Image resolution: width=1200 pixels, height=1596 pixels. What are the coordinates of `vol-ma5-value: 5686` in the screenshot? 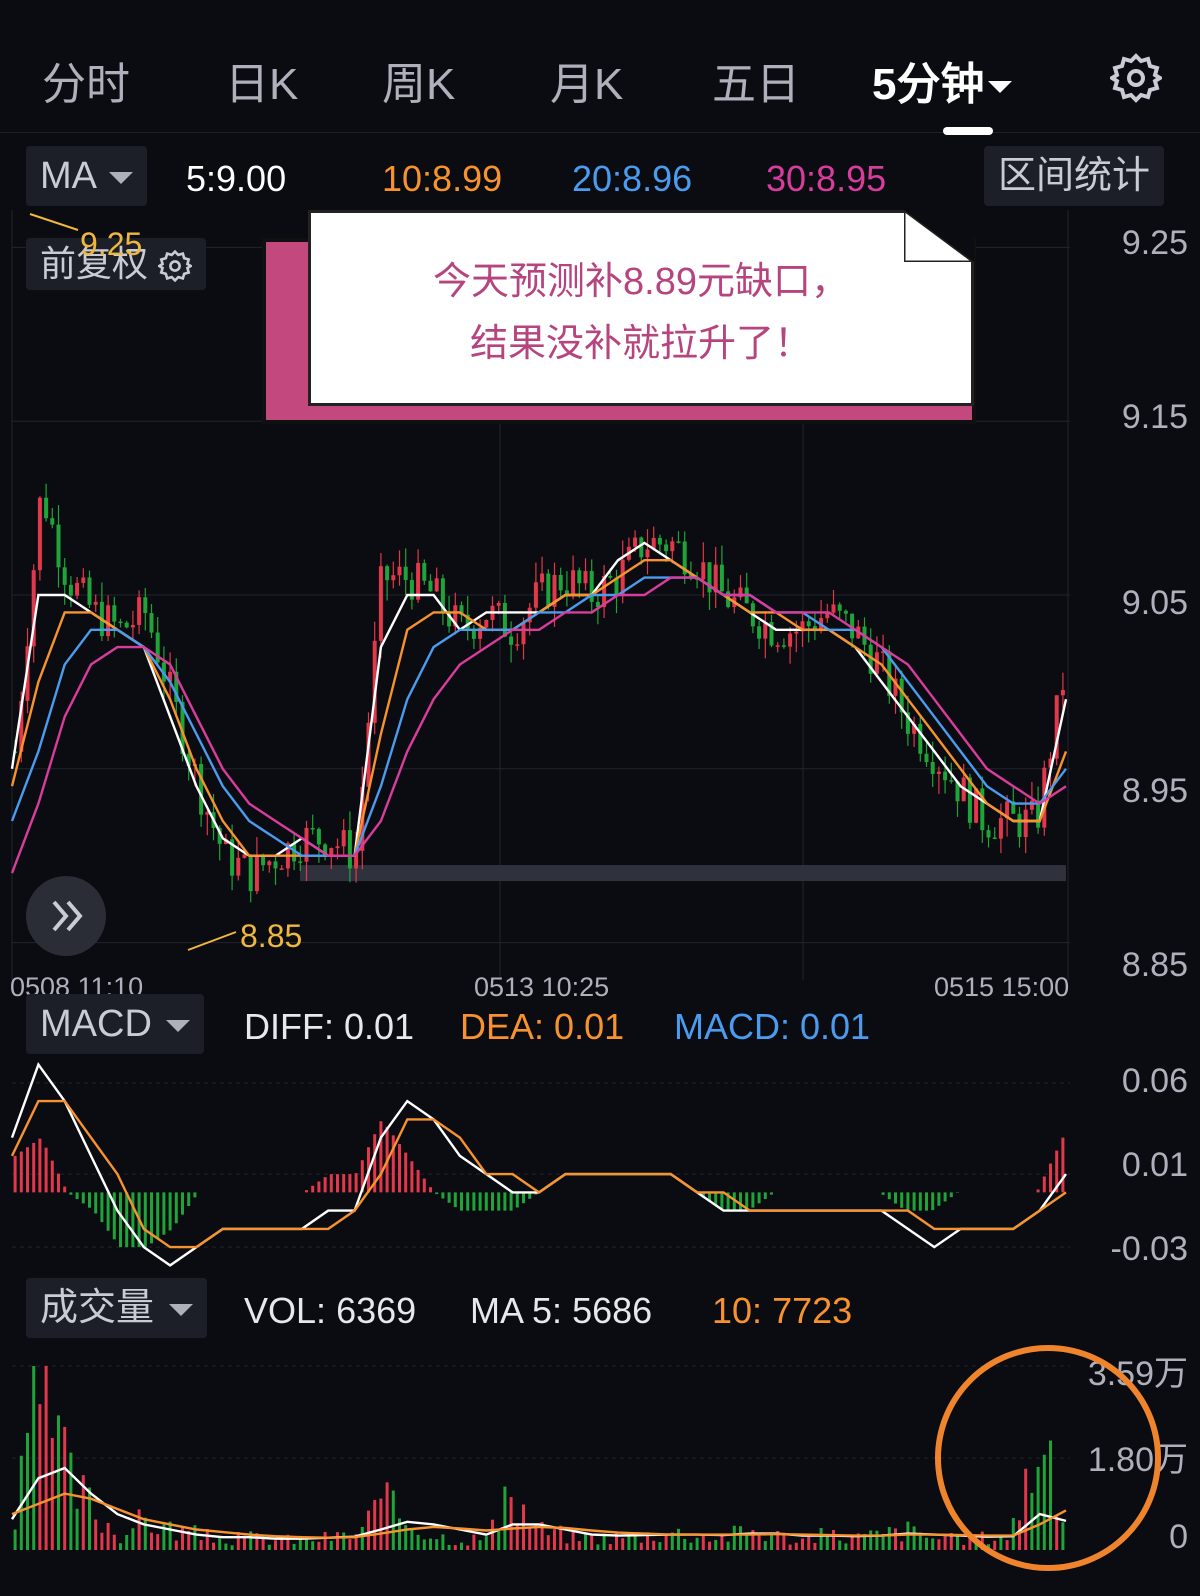 It's located at (612, 1310).